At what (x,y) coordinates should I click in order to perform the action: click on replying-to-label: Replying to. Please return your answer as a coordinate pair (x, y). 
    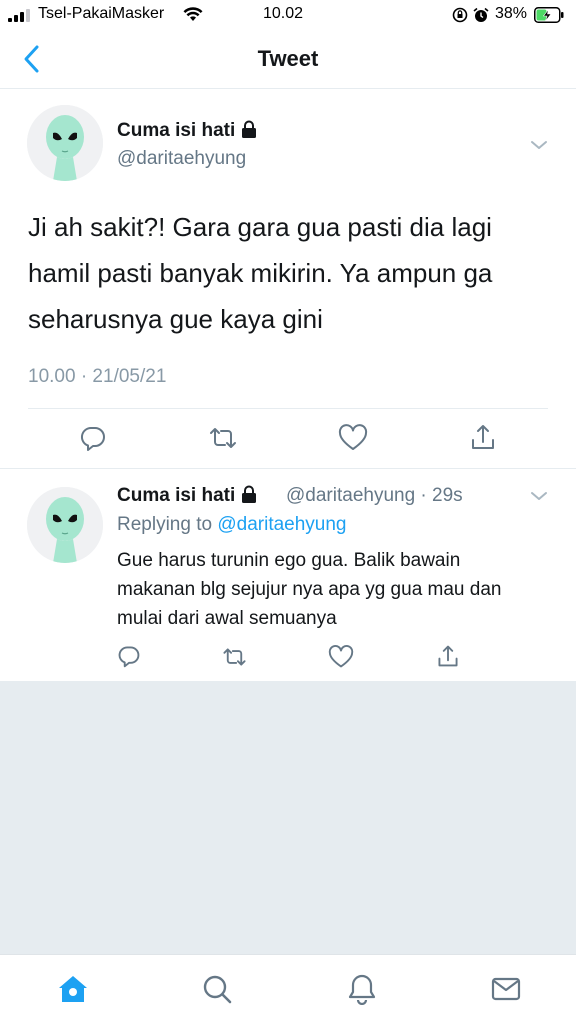
    Looking at the image, I should click on (167, 524).